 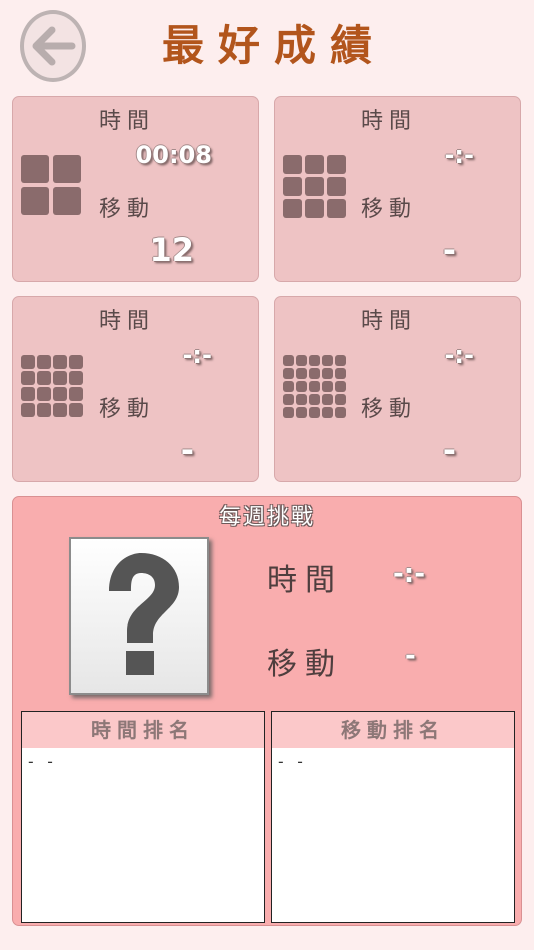 What do you see at coordinates (305, 580) in the screenshot?
I see `weekly-time-label: 時間` at bounding box center [305, 580].